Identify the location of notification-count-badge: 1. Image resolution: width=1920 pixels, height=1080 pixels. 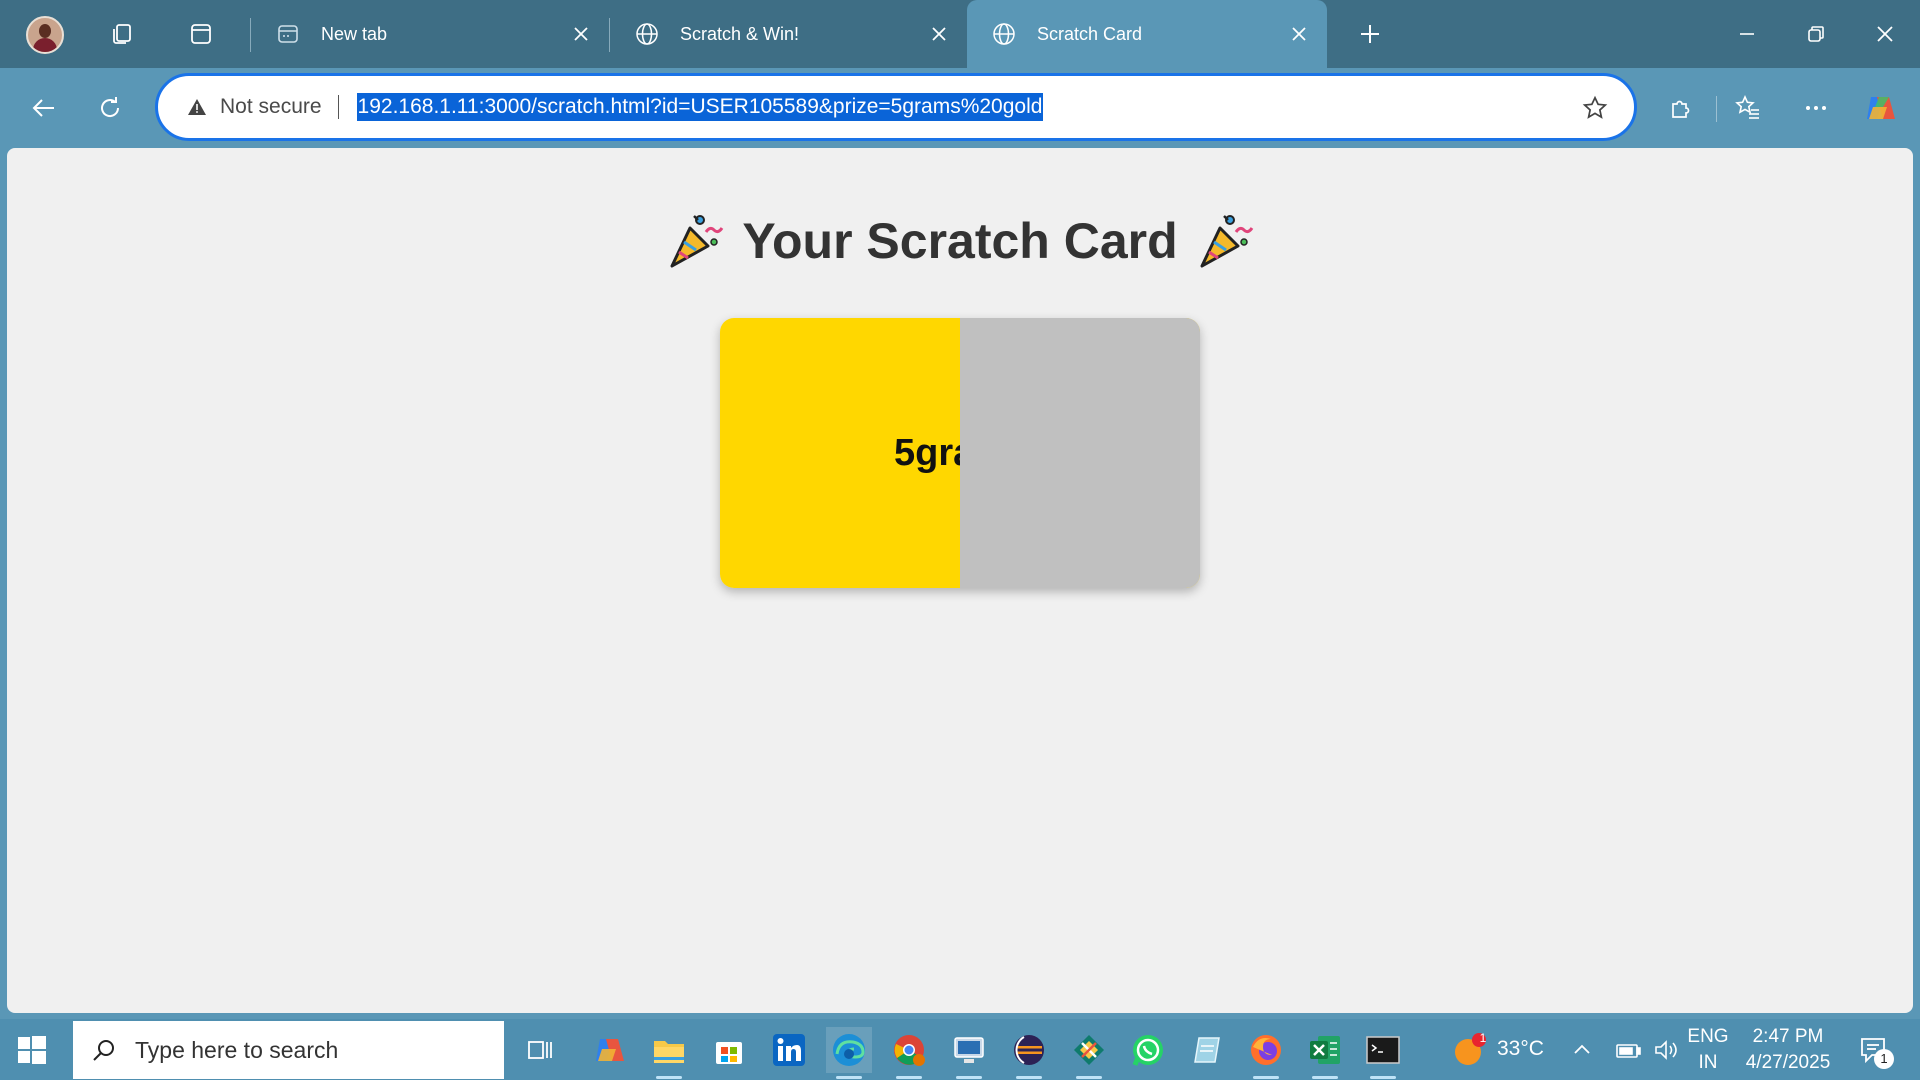
(1884, 1059).